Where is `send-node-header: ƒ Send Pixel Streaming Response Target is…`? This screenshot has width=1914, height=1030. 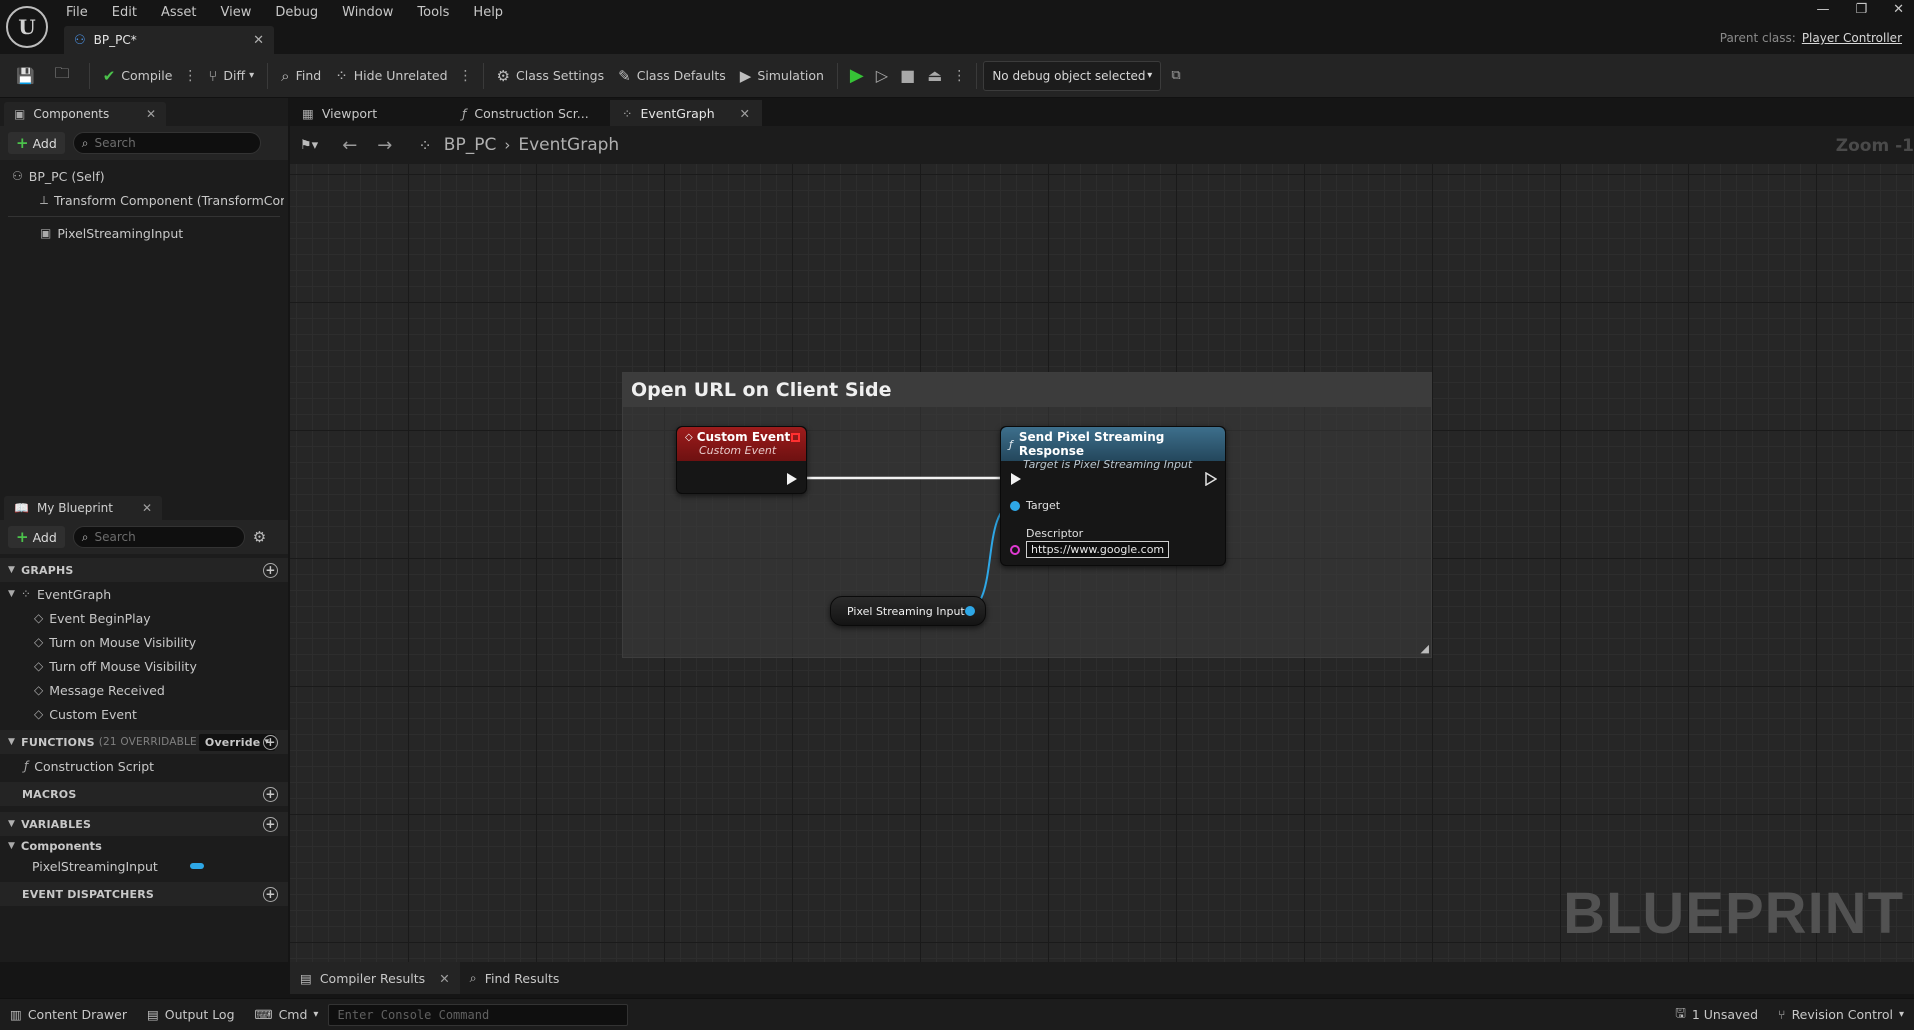 send-node-header: ƒ Send Pixel Streaming Response Target is… is located at coordinates (1113, 449).